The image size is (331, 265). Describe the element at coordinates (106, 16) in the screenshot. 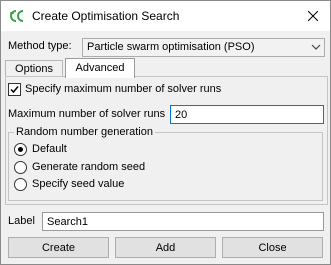

I see `window-title: Create Optimisation Search` at that location.